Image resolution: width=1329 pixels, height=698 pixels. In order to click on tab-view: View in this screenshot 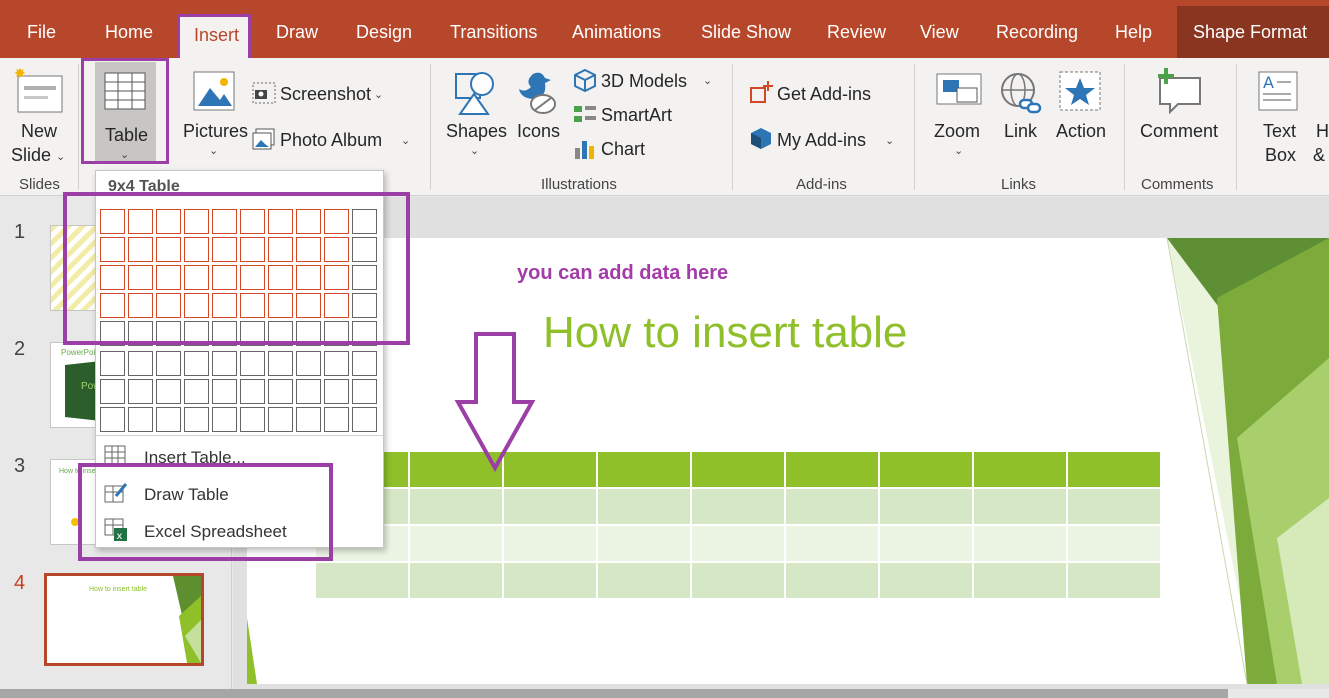, I will do `click(939, 32)`.